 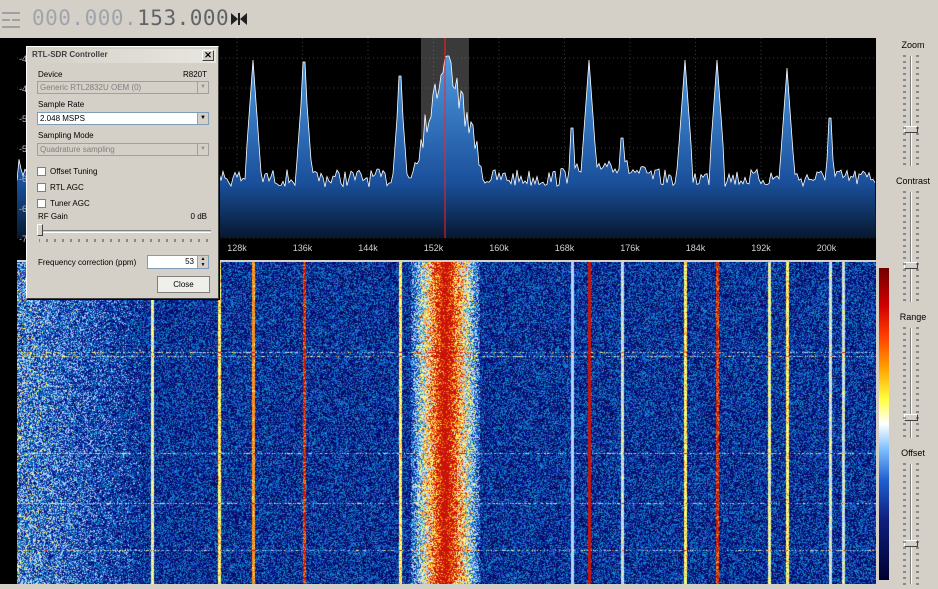 What do you see at coordinates (123, 240) in the screenshot?
I see `rf-gain-ticks` at bounding box center [123, 240].